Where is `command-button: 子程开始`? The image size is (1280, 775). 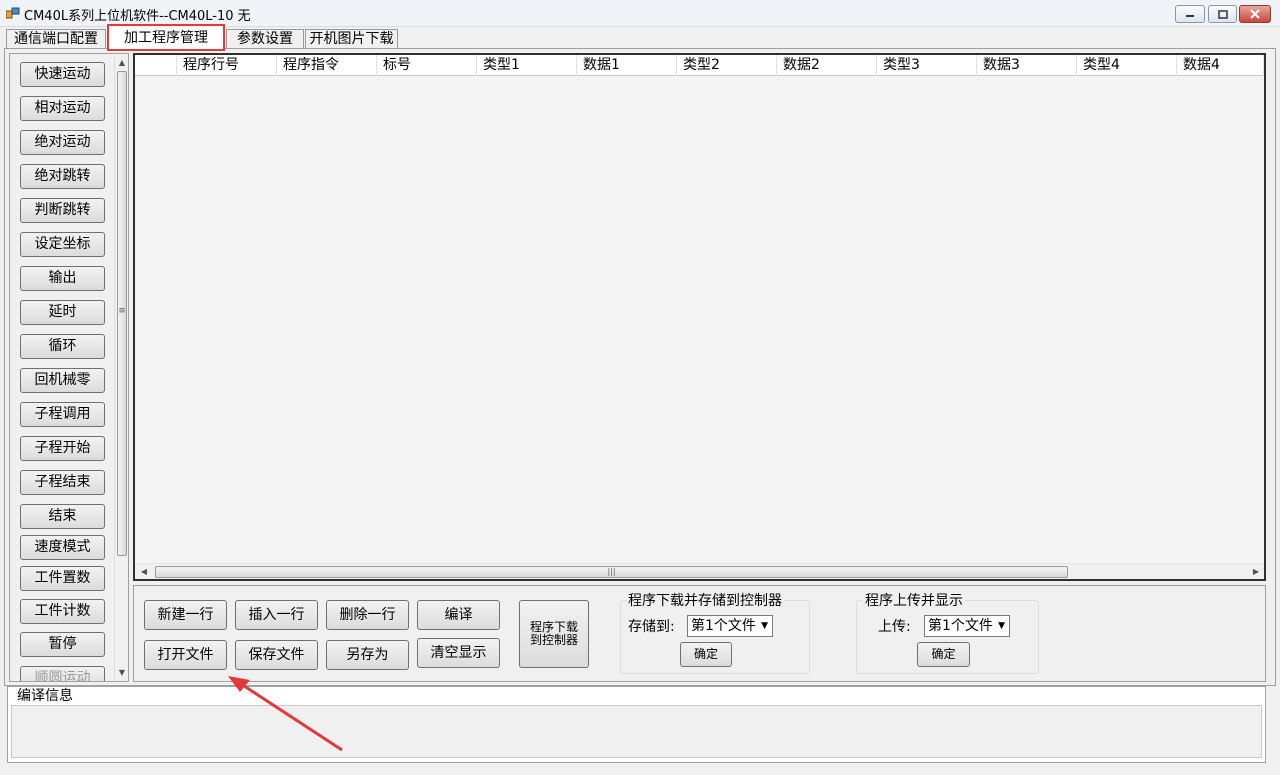
command-button: 子程开始 is located at coordinates (62, 448).